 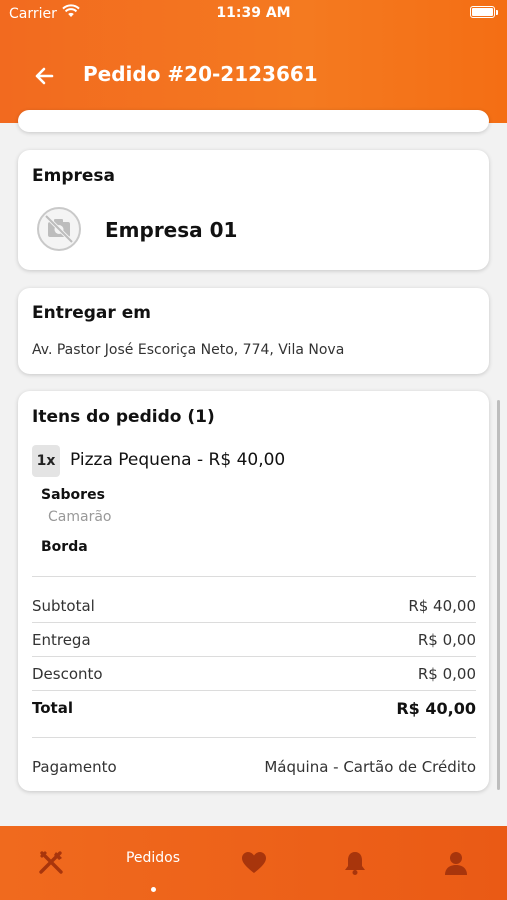 I want to click on bell-icon, so click(x=355, y=863).